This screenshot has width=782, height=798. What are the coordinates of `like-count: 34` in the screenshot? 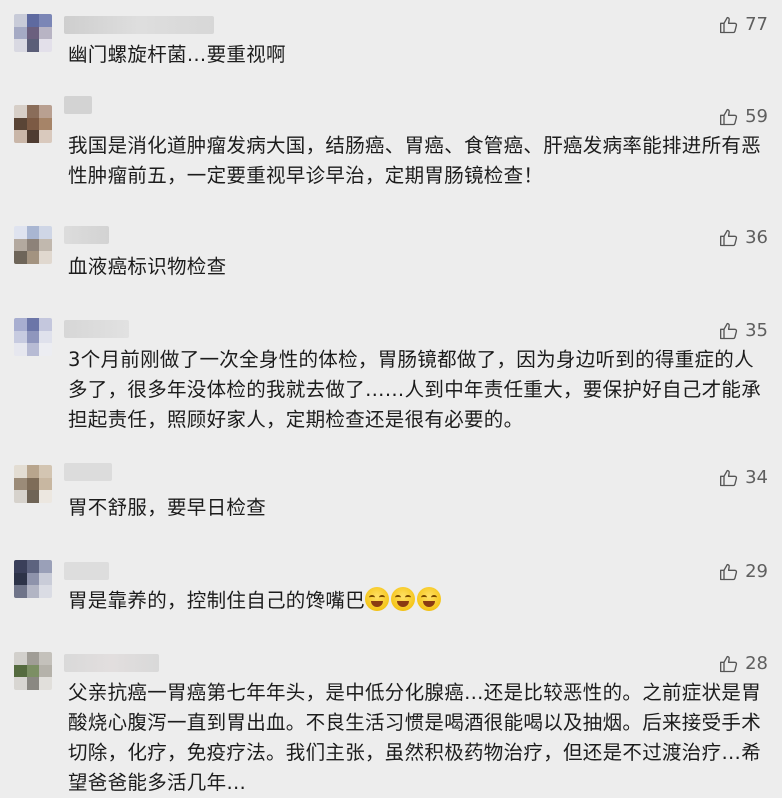 It's located at (756, 477).